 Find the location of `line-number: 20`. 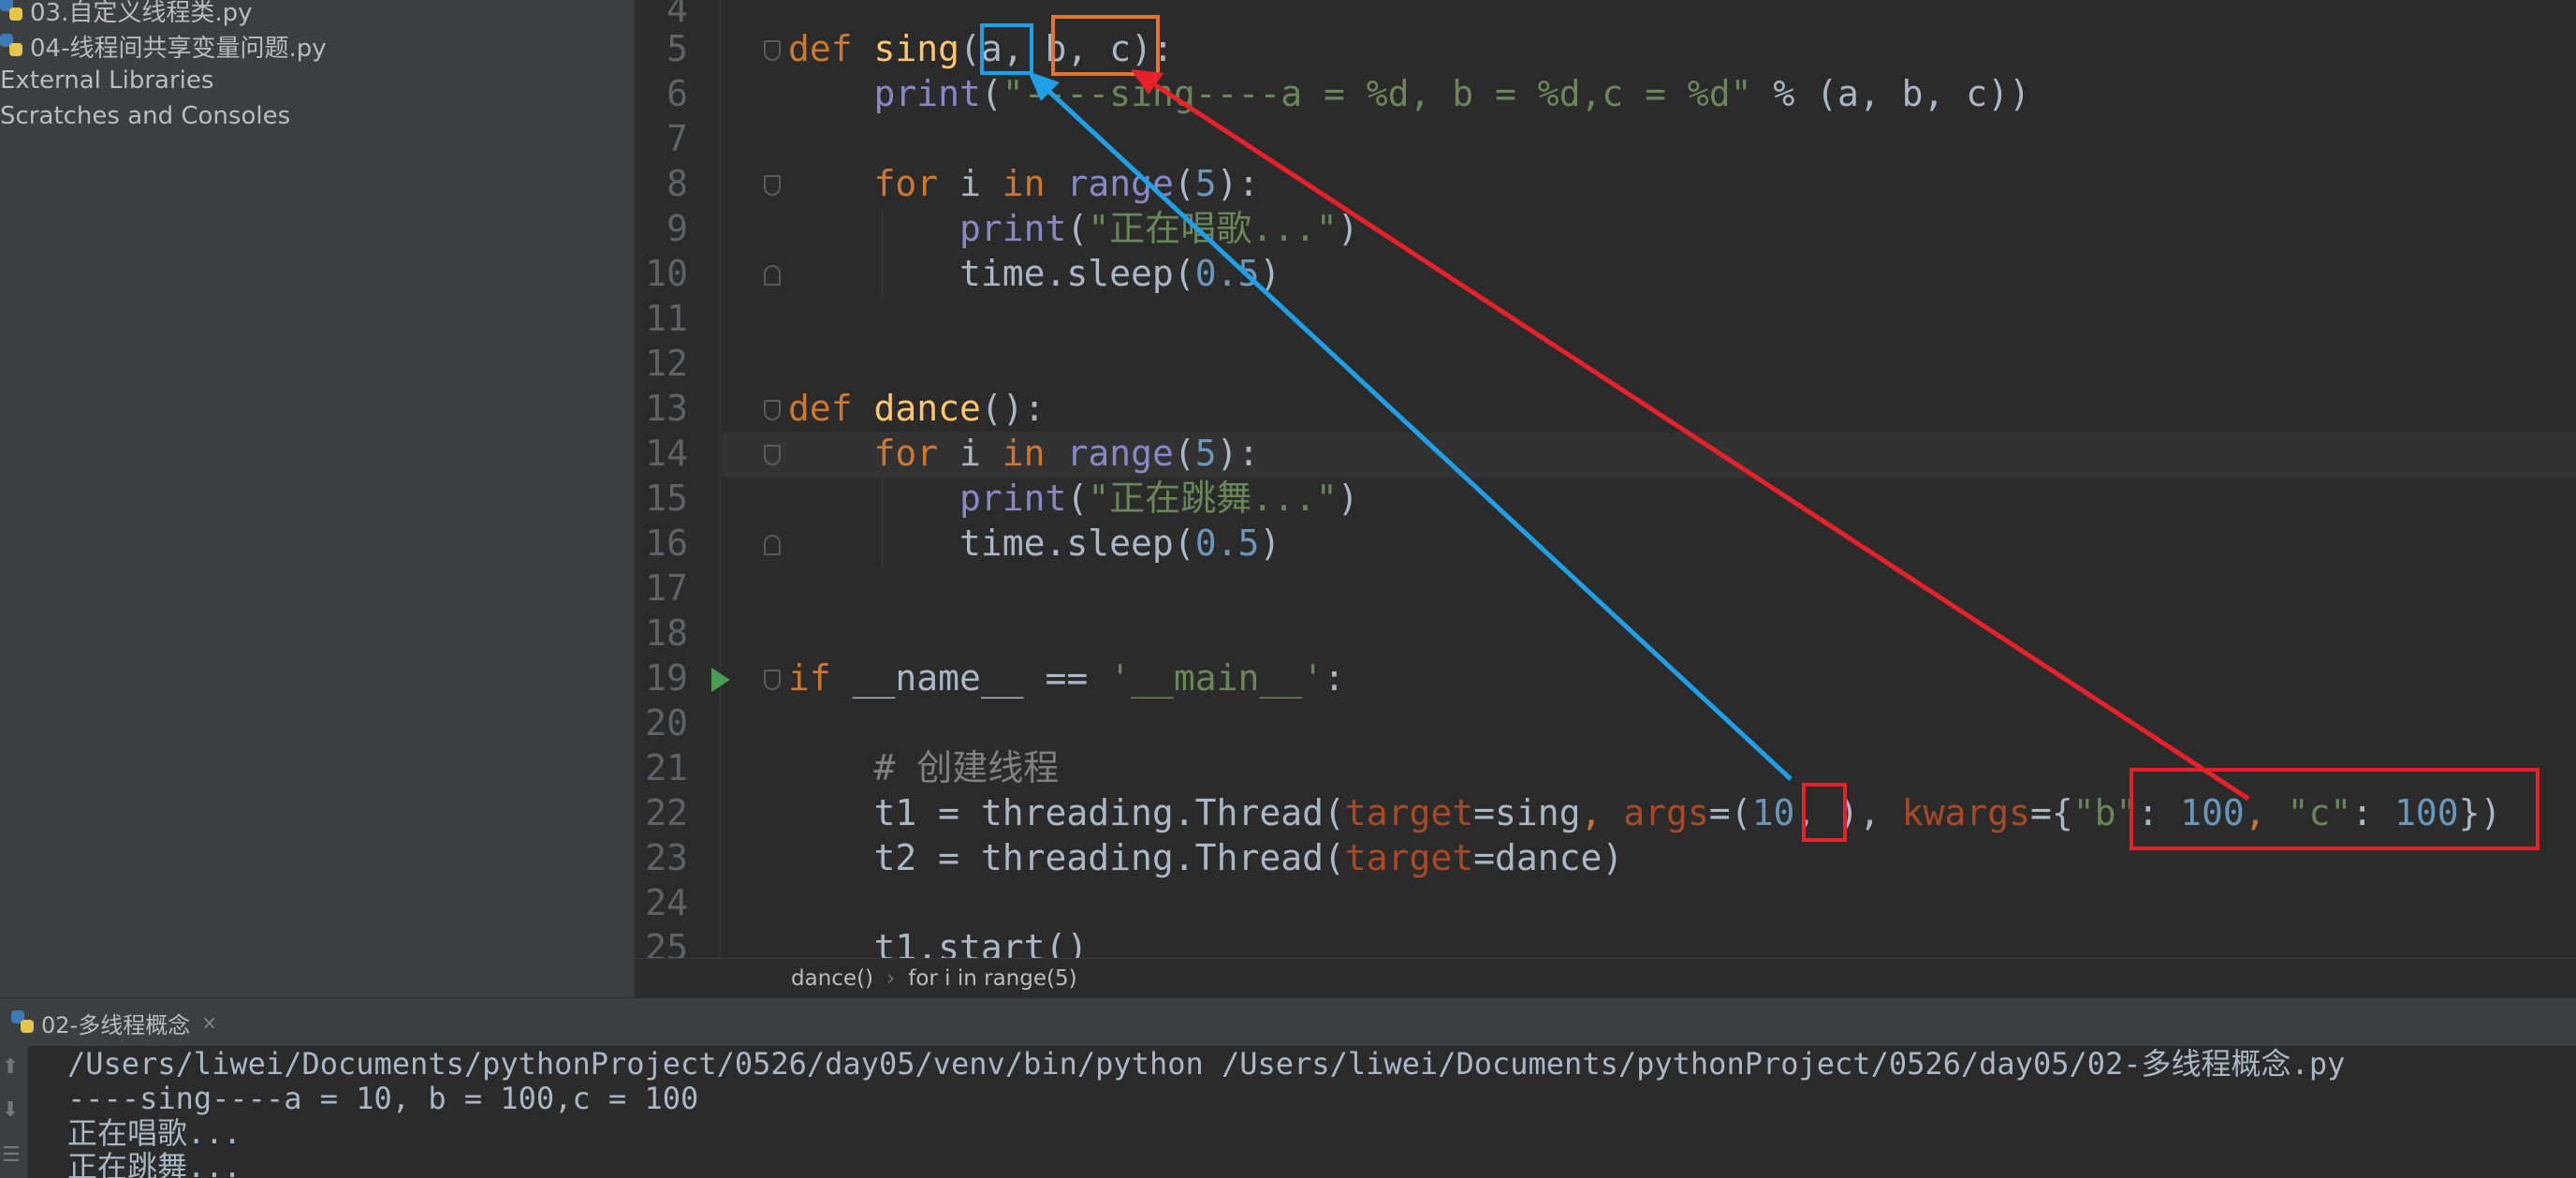

line-number: 20 is located at coordinates (666, 723).